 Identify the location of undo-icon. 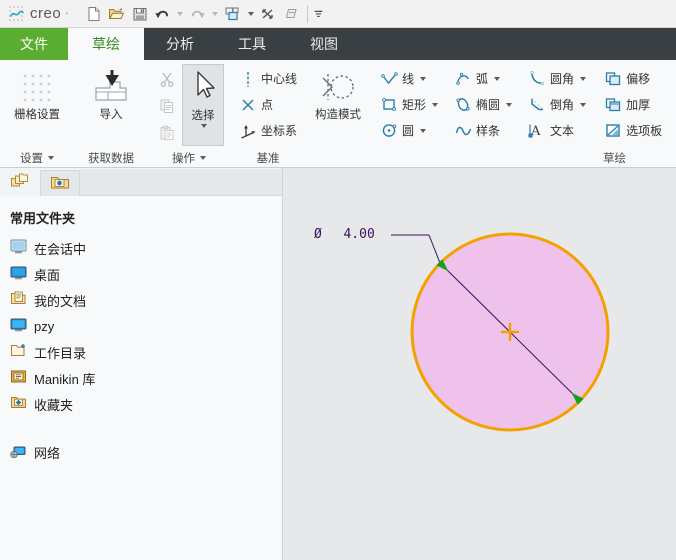
(163, 14).